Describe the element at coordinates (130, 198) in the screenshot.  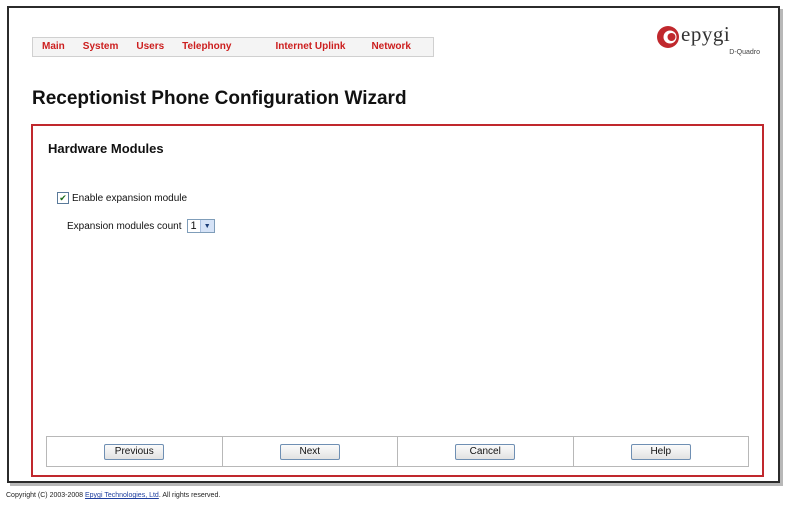
I see `enable-expansion-label: Enable expansion module` at that location.